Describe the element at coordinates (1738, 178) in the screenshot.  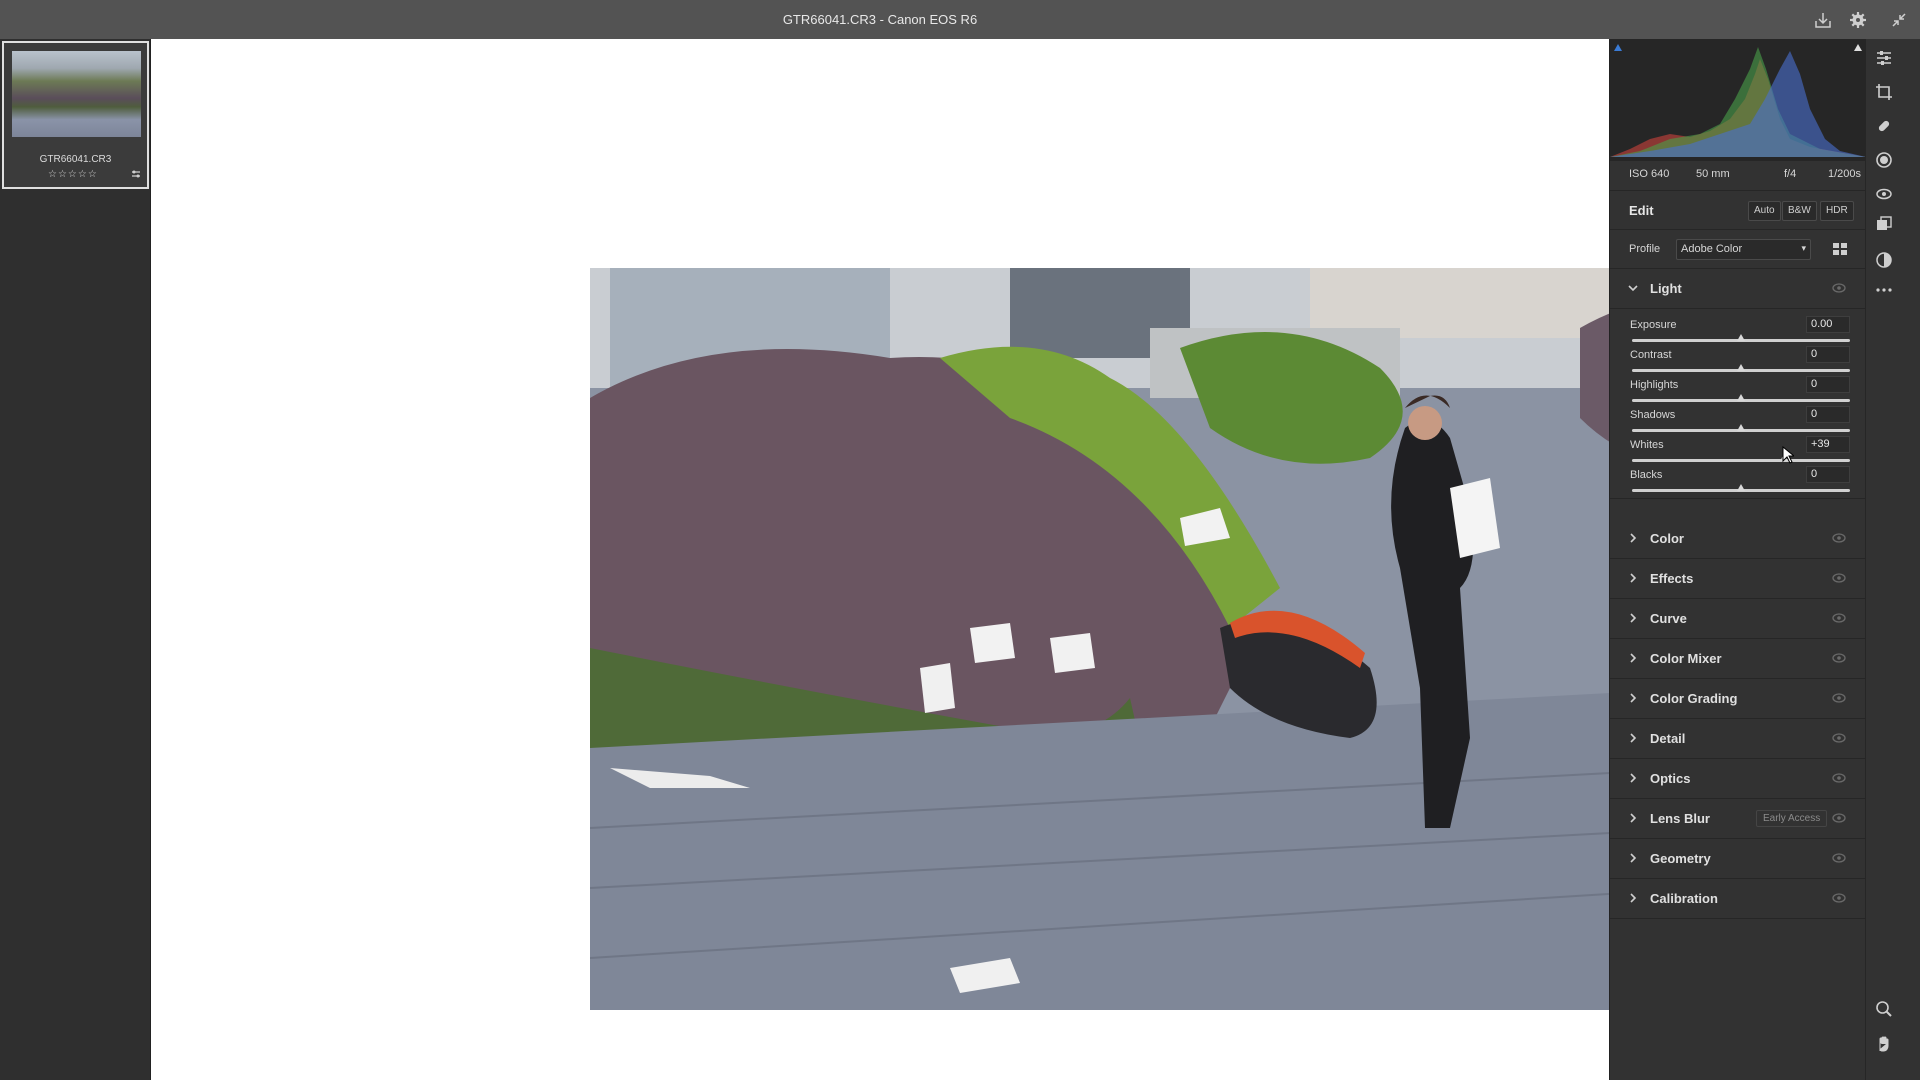
I see `exif-info: ISO 640 50 mm f/4 1/200s` at that location.